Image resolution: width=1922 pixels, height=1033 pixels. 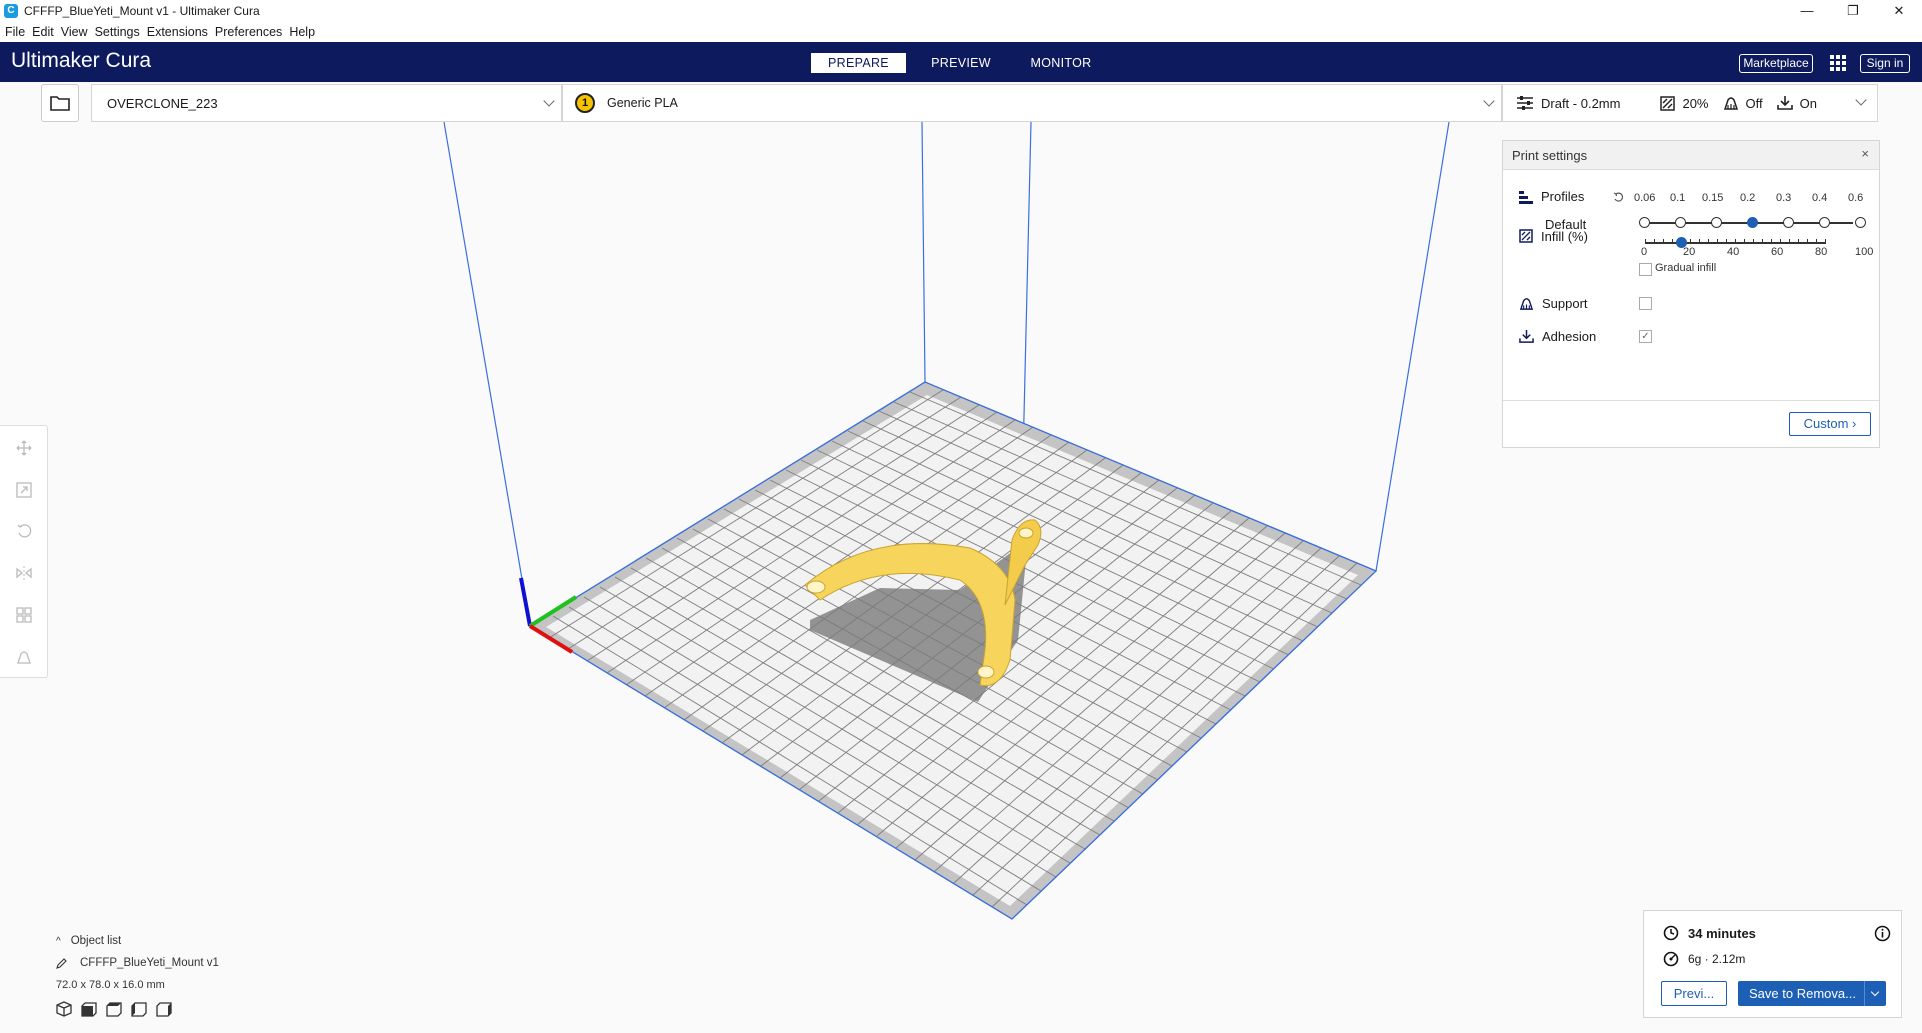 I want to click on infill-value: 20%, so click(x=1695, y=103).